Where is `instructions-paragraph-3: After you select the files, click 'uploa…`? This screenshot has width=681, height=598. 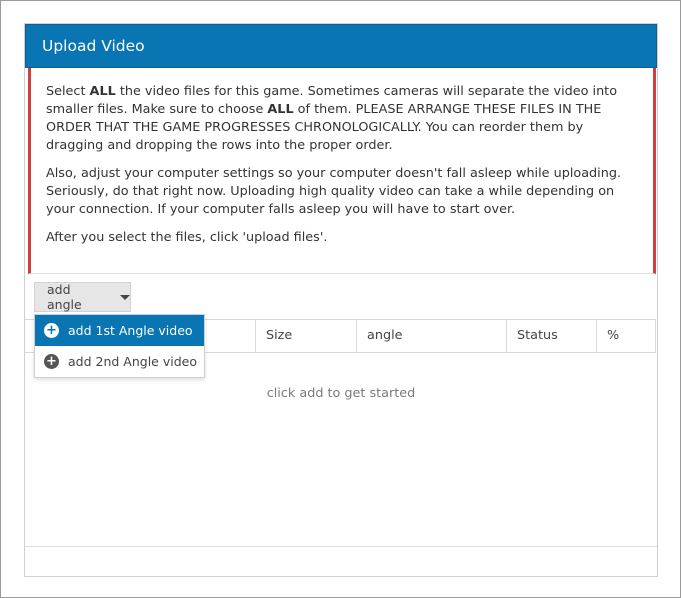 instructions-paragraph-3: After you select the files, click 'uploa… is located at coordinates (187, 237).